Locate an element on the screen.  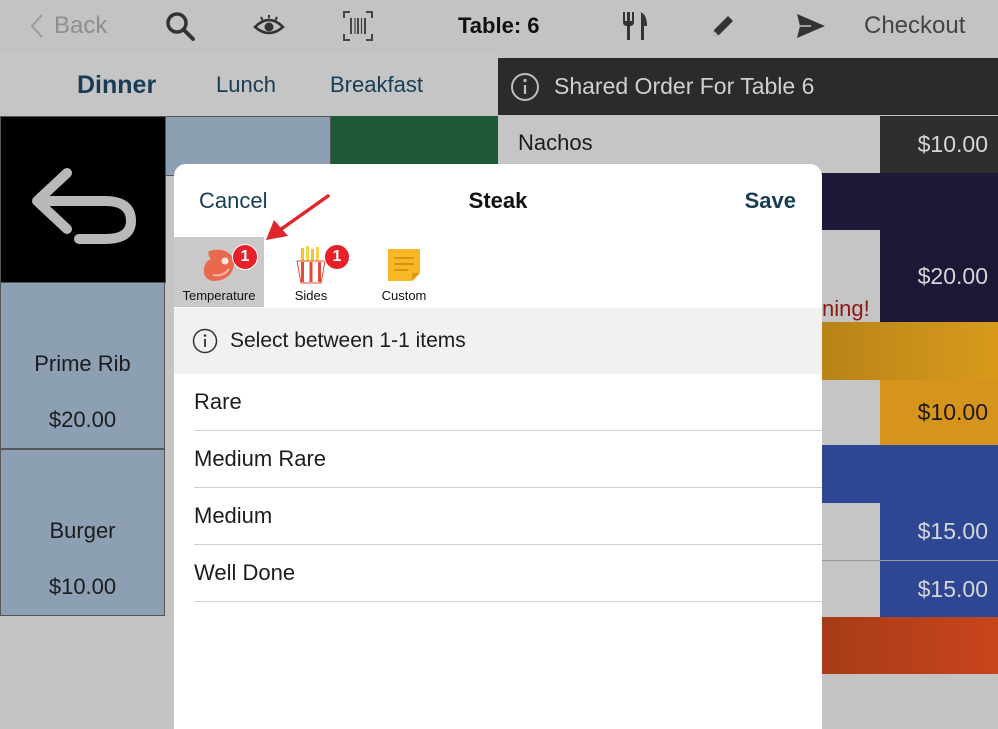
cancel-button: Cancel is located at coordinates (233, 201).